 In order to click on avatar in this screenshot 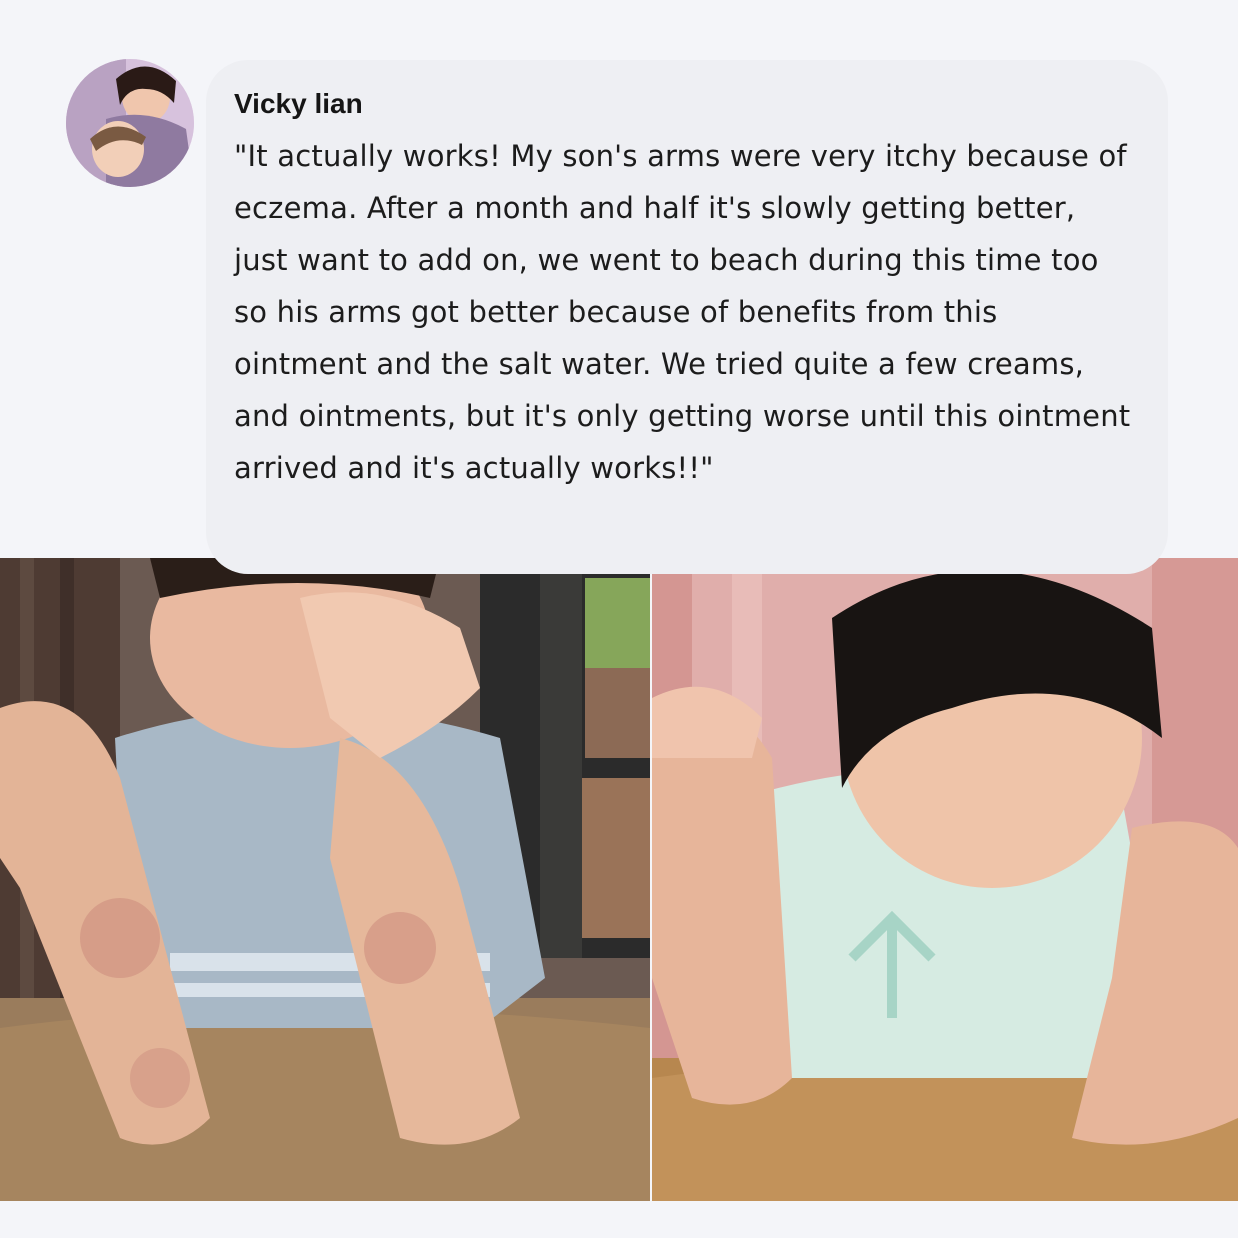, I will do `click(130, 123)`.